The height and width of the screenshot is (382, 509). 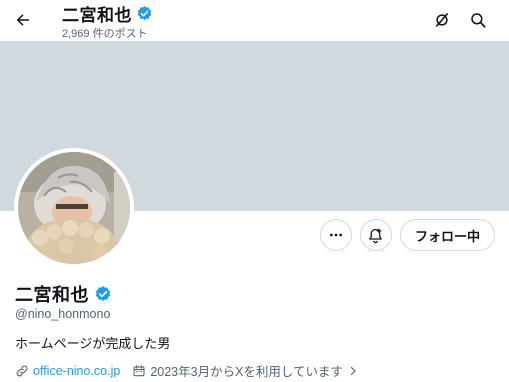 What do you see at coordinates (76, 371) in the screenshot?
I see `website-link: office-nino.co.jp` at bounding box center [76, 371].